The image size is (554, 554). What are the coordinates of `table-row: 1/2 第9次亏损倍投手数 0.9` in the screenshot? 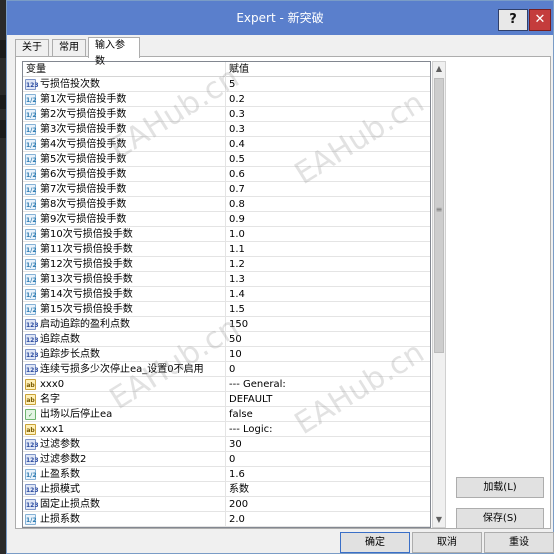 It's located at (226, 219).